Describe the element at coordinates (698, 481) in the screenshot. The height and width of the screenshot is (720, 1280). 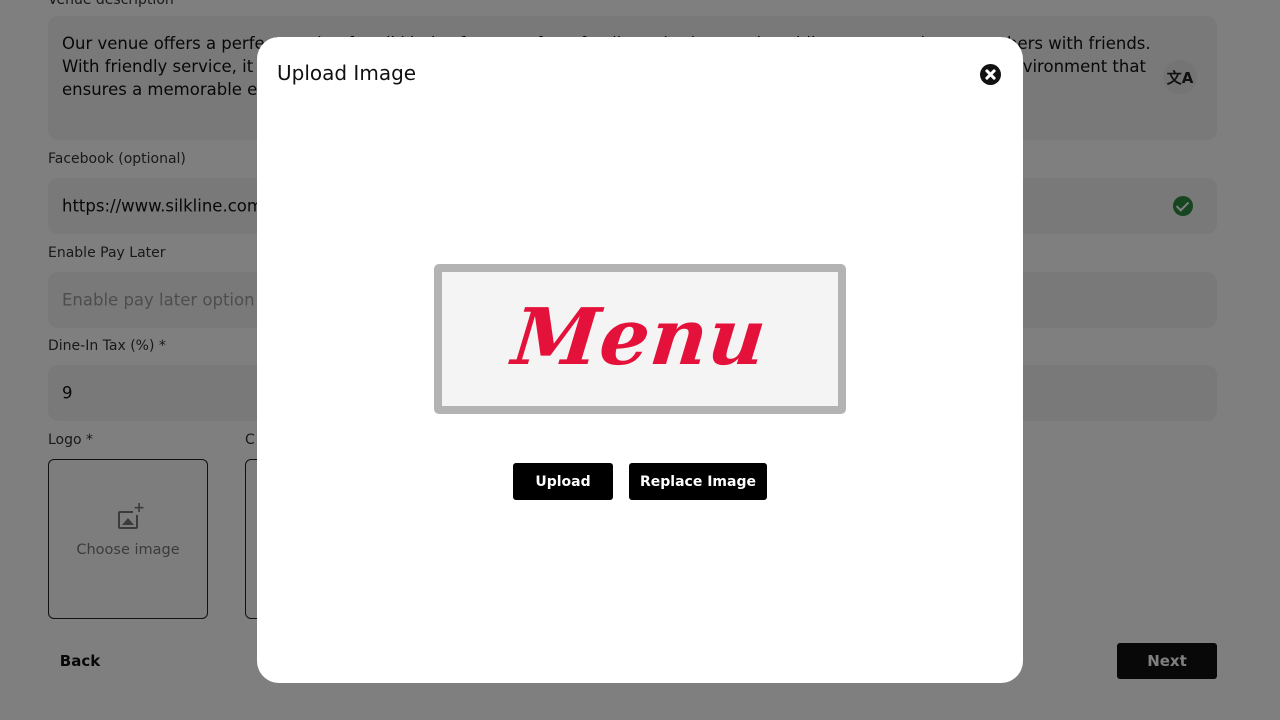
I see `replace-image-button: Replace Image` at that location.